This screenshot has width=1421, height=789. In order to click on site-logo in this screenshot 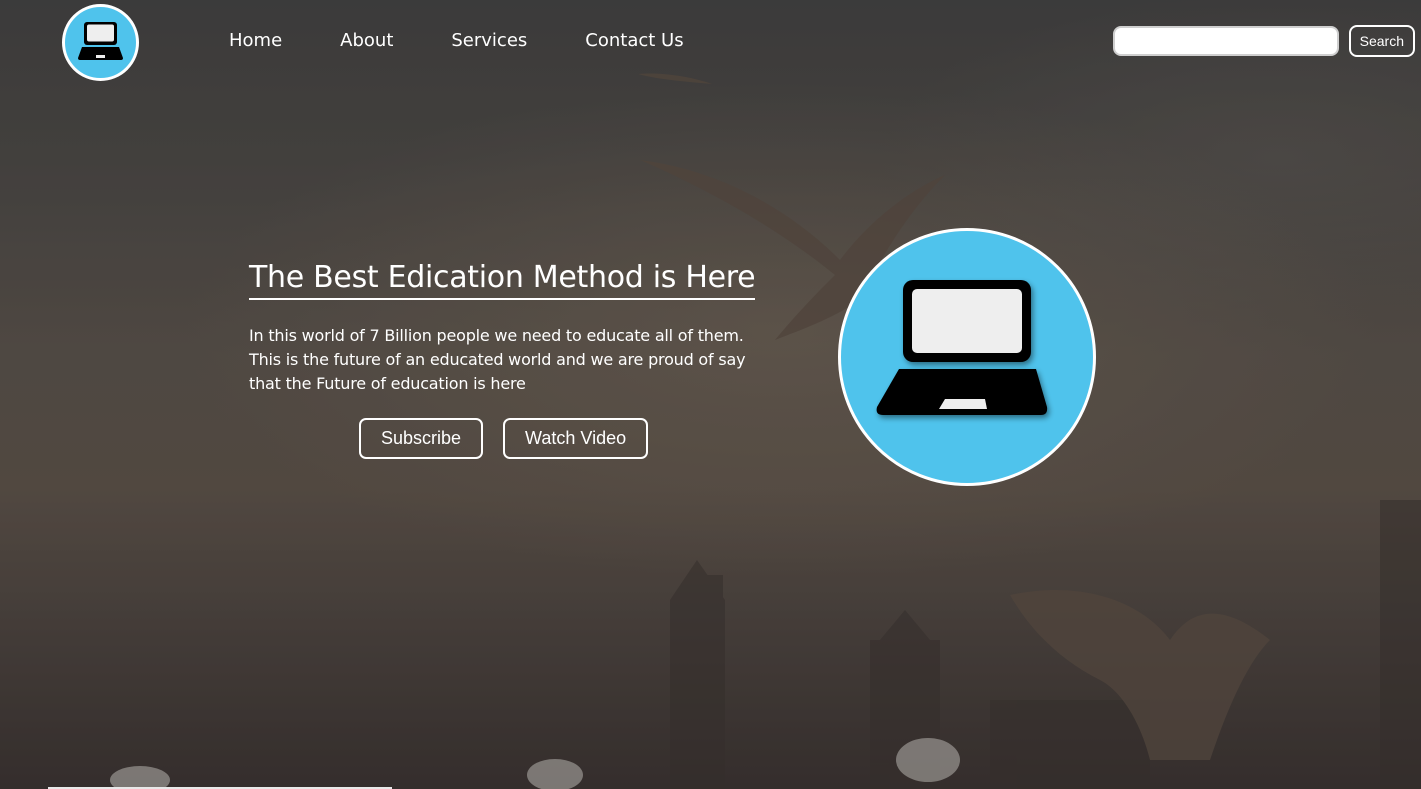, I will do `click(100, 42)`.